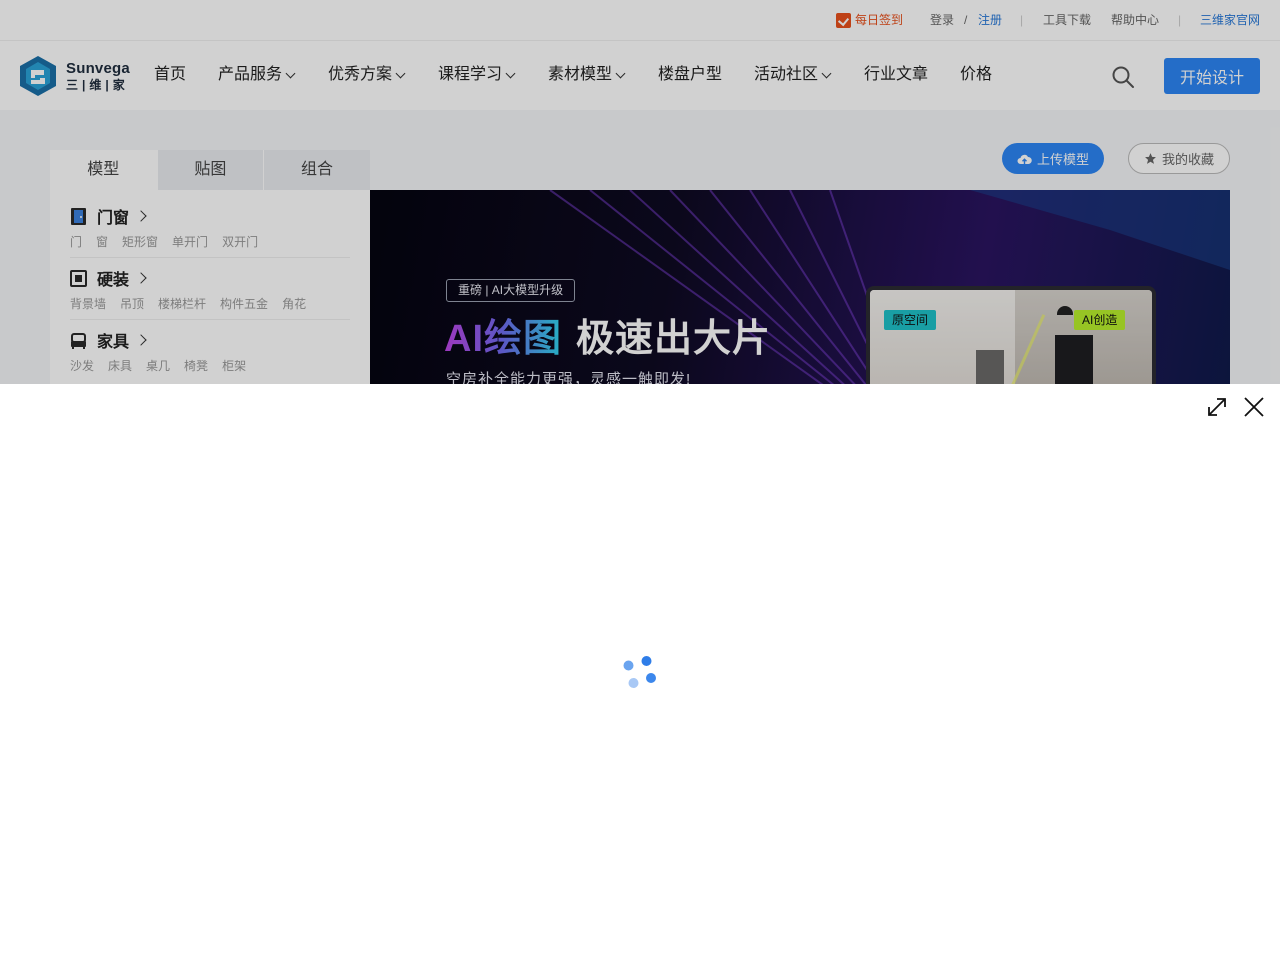 This screenshot has width=1280, height=960. I want to click on close-icon, so click(1254, 407).